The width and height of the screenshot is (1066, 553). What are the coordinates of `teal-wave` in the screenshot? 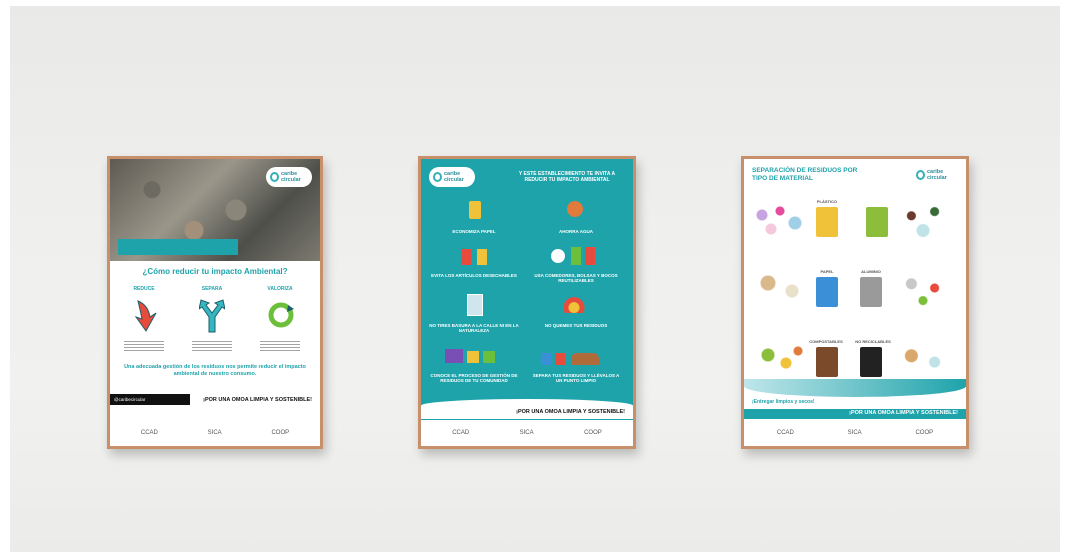 It's located at (855, 388).